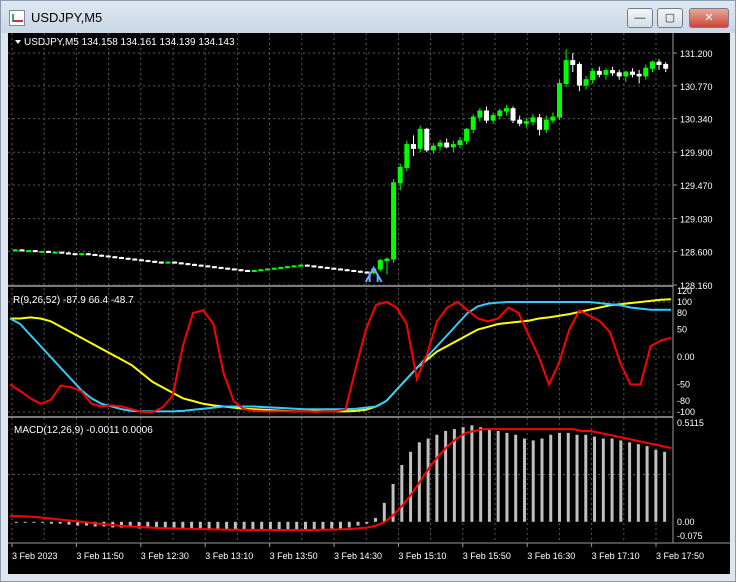 This screenshot has width=736, height=582. I want to click on time-tick-label: 3 Feb 17:10, so click(616, 556).